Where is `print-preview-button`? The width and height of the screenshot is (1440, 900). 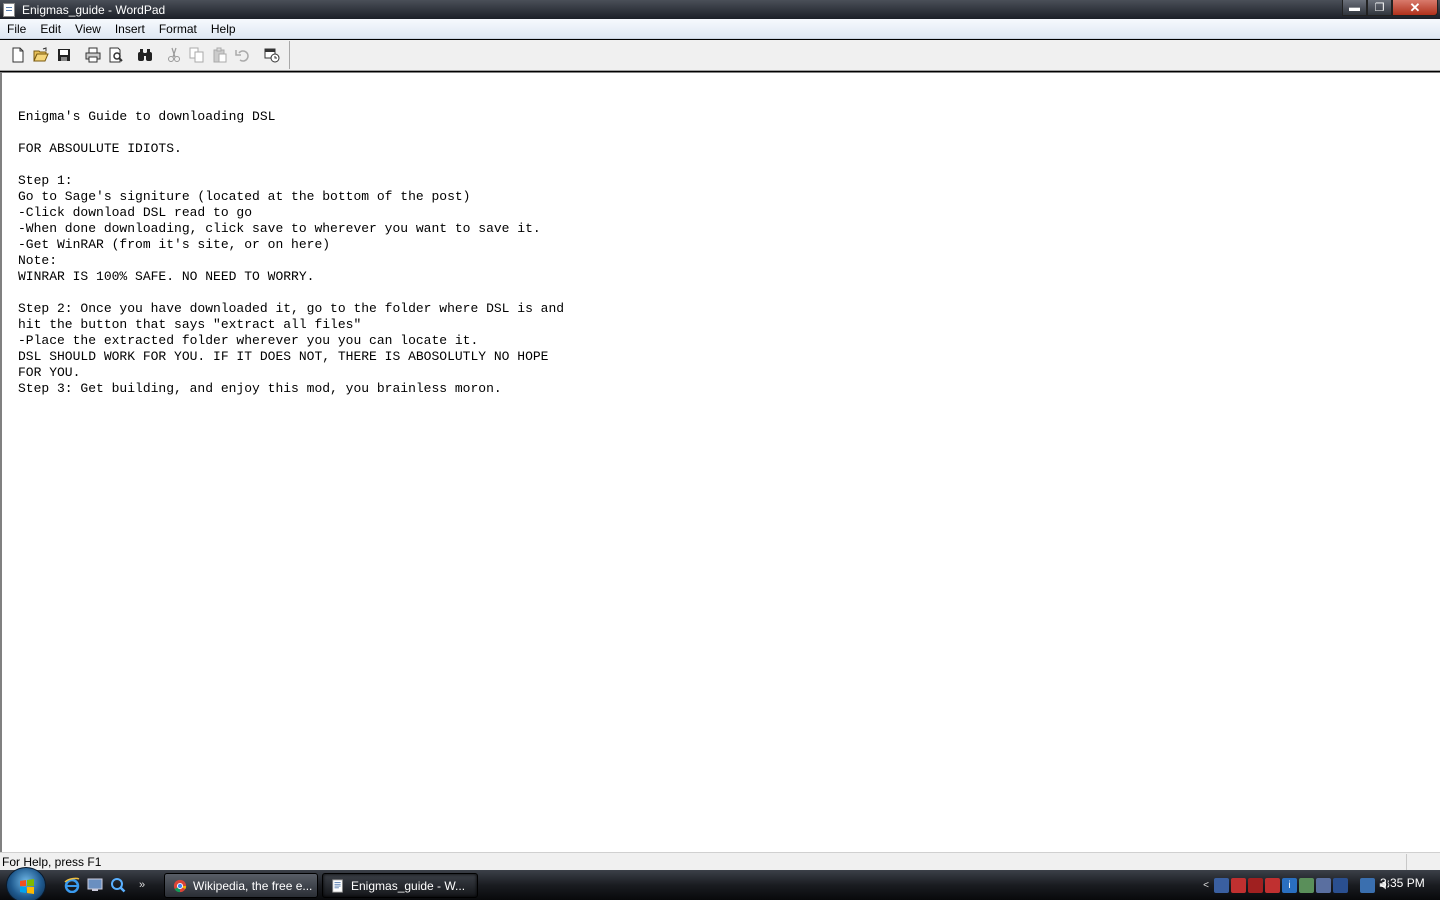 print-preview-button is located at coordinates (115, 55).